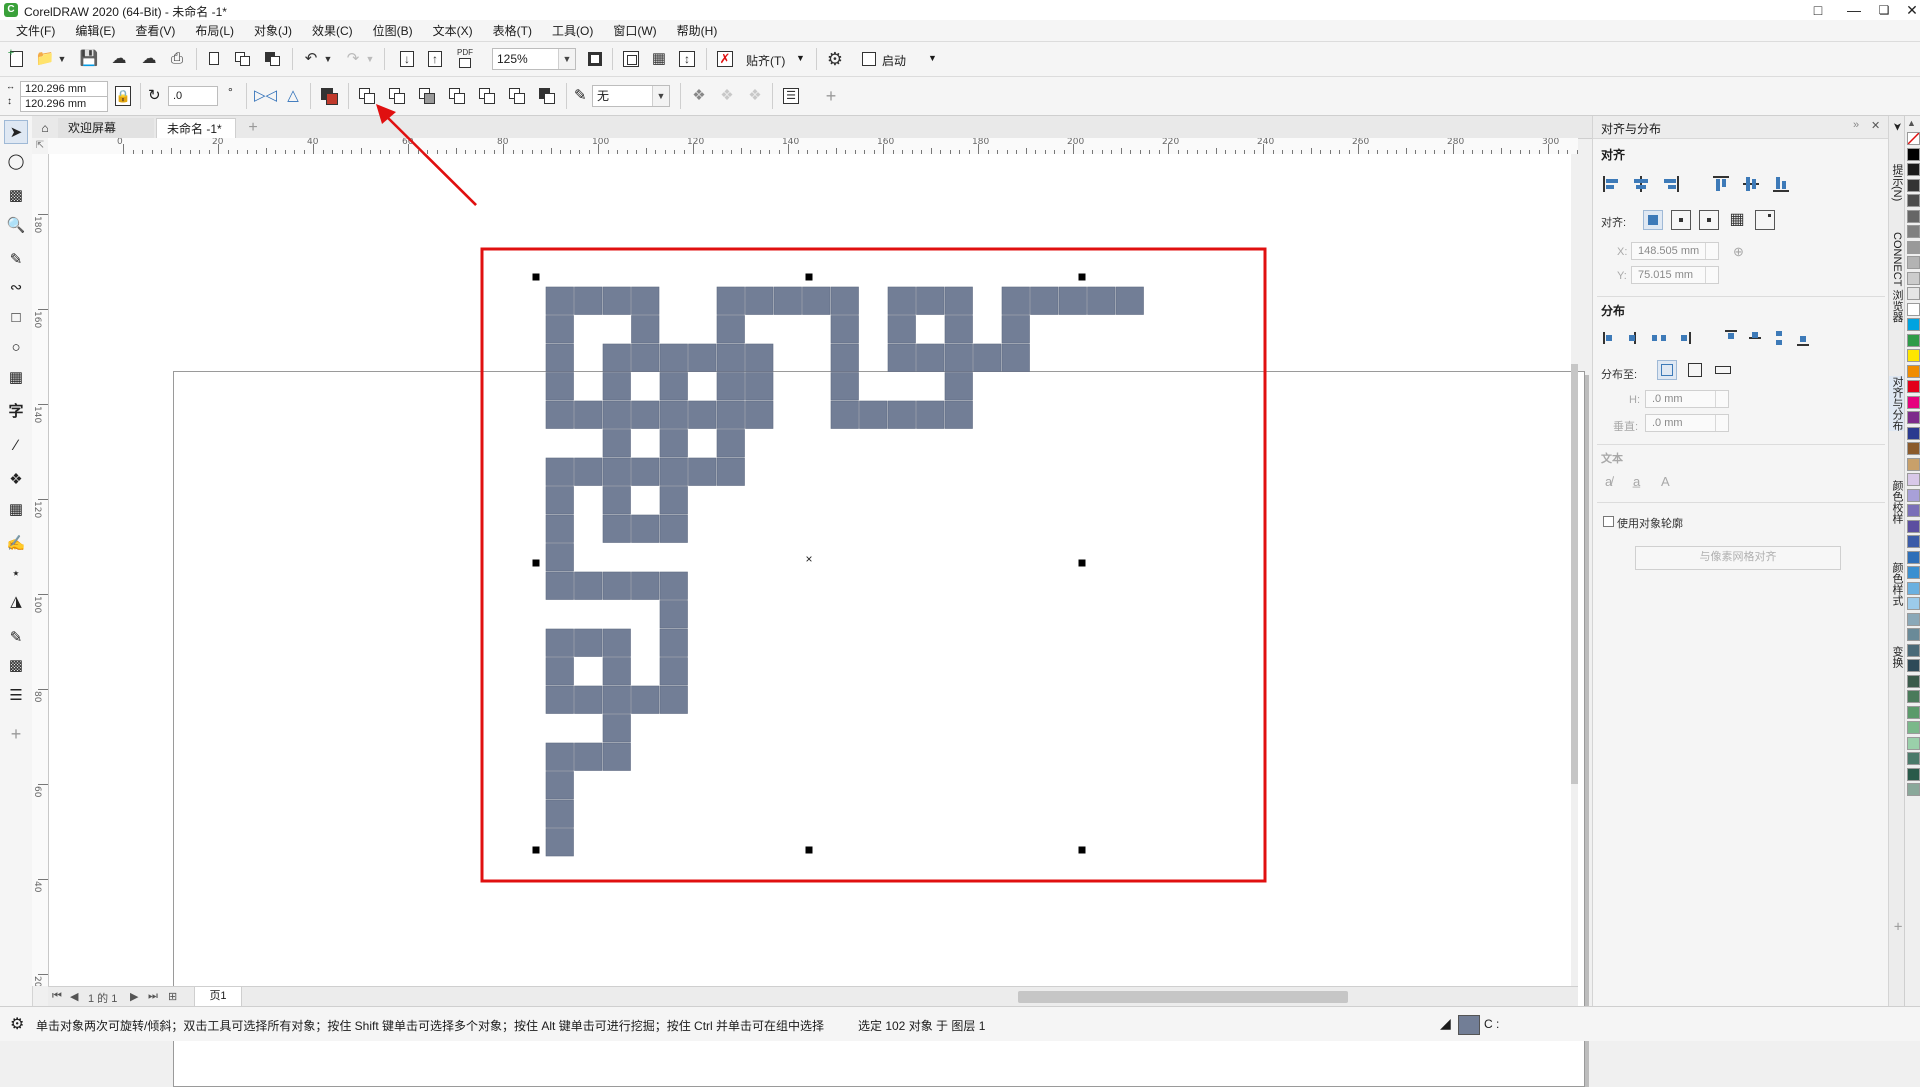  What do you see at coordinates (16, 638) in the screenshot?
I see `outline-pen-tool-icon: ✎` at bounding box center [16, 638].